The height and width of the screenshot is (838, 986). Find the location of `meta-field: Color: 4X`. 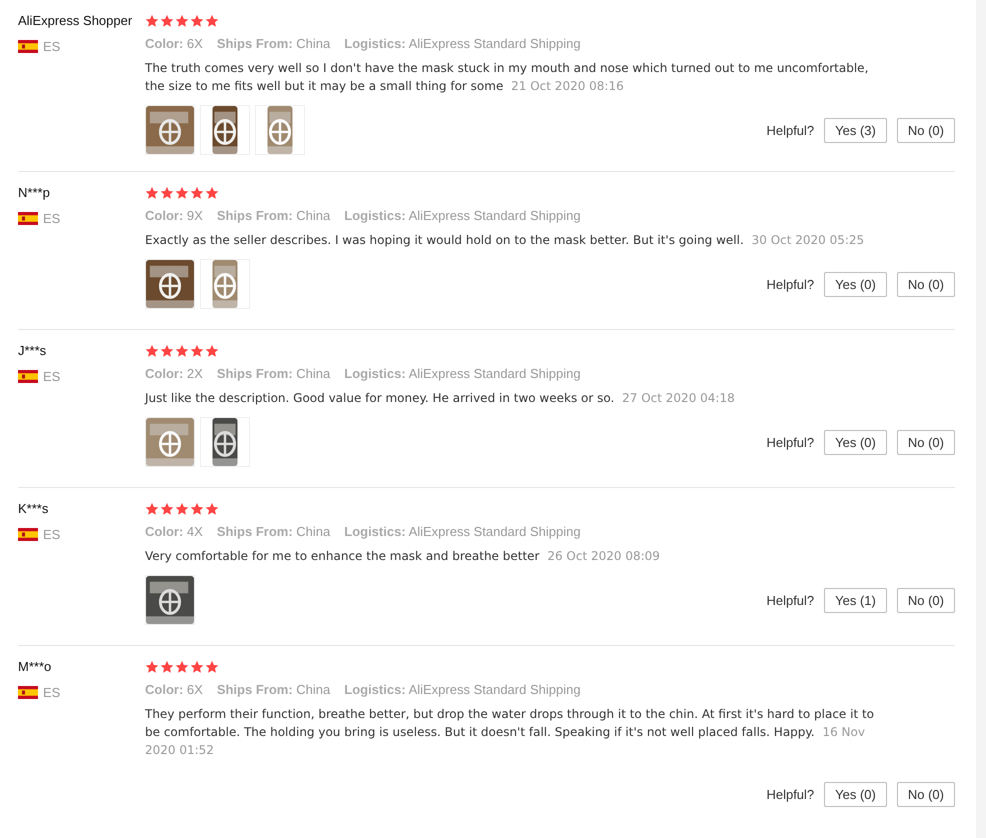

meta-field: Color: 4X is located at coordinates (174, 532).